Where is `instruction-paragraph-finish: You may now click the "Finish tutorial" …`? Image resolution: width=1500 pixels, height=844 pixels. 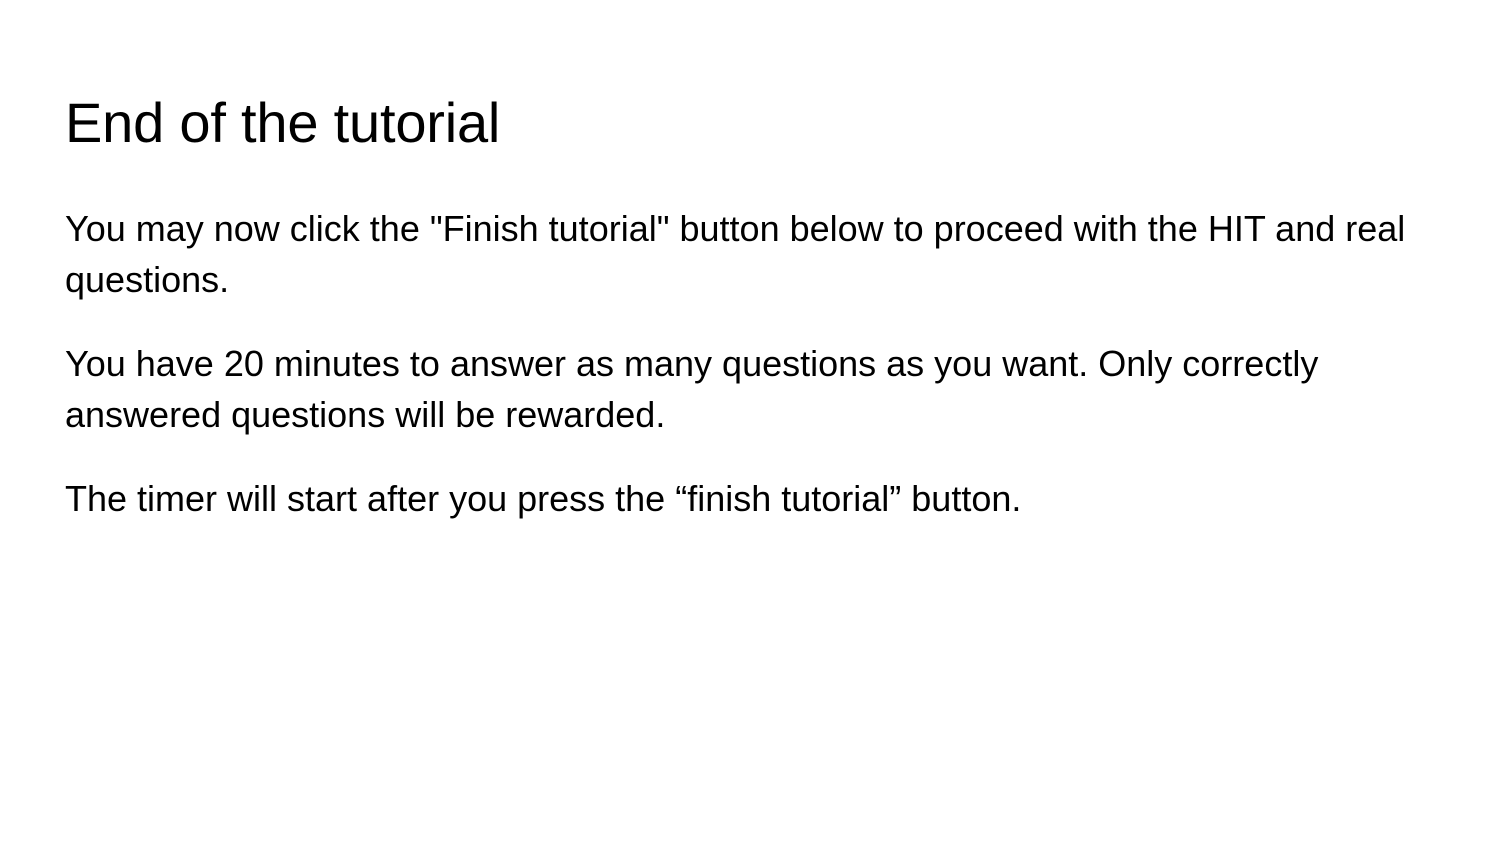 instruction-paragraph-finish: You may now click the "Finish tutorial" … is located at coordinates (735, 254).